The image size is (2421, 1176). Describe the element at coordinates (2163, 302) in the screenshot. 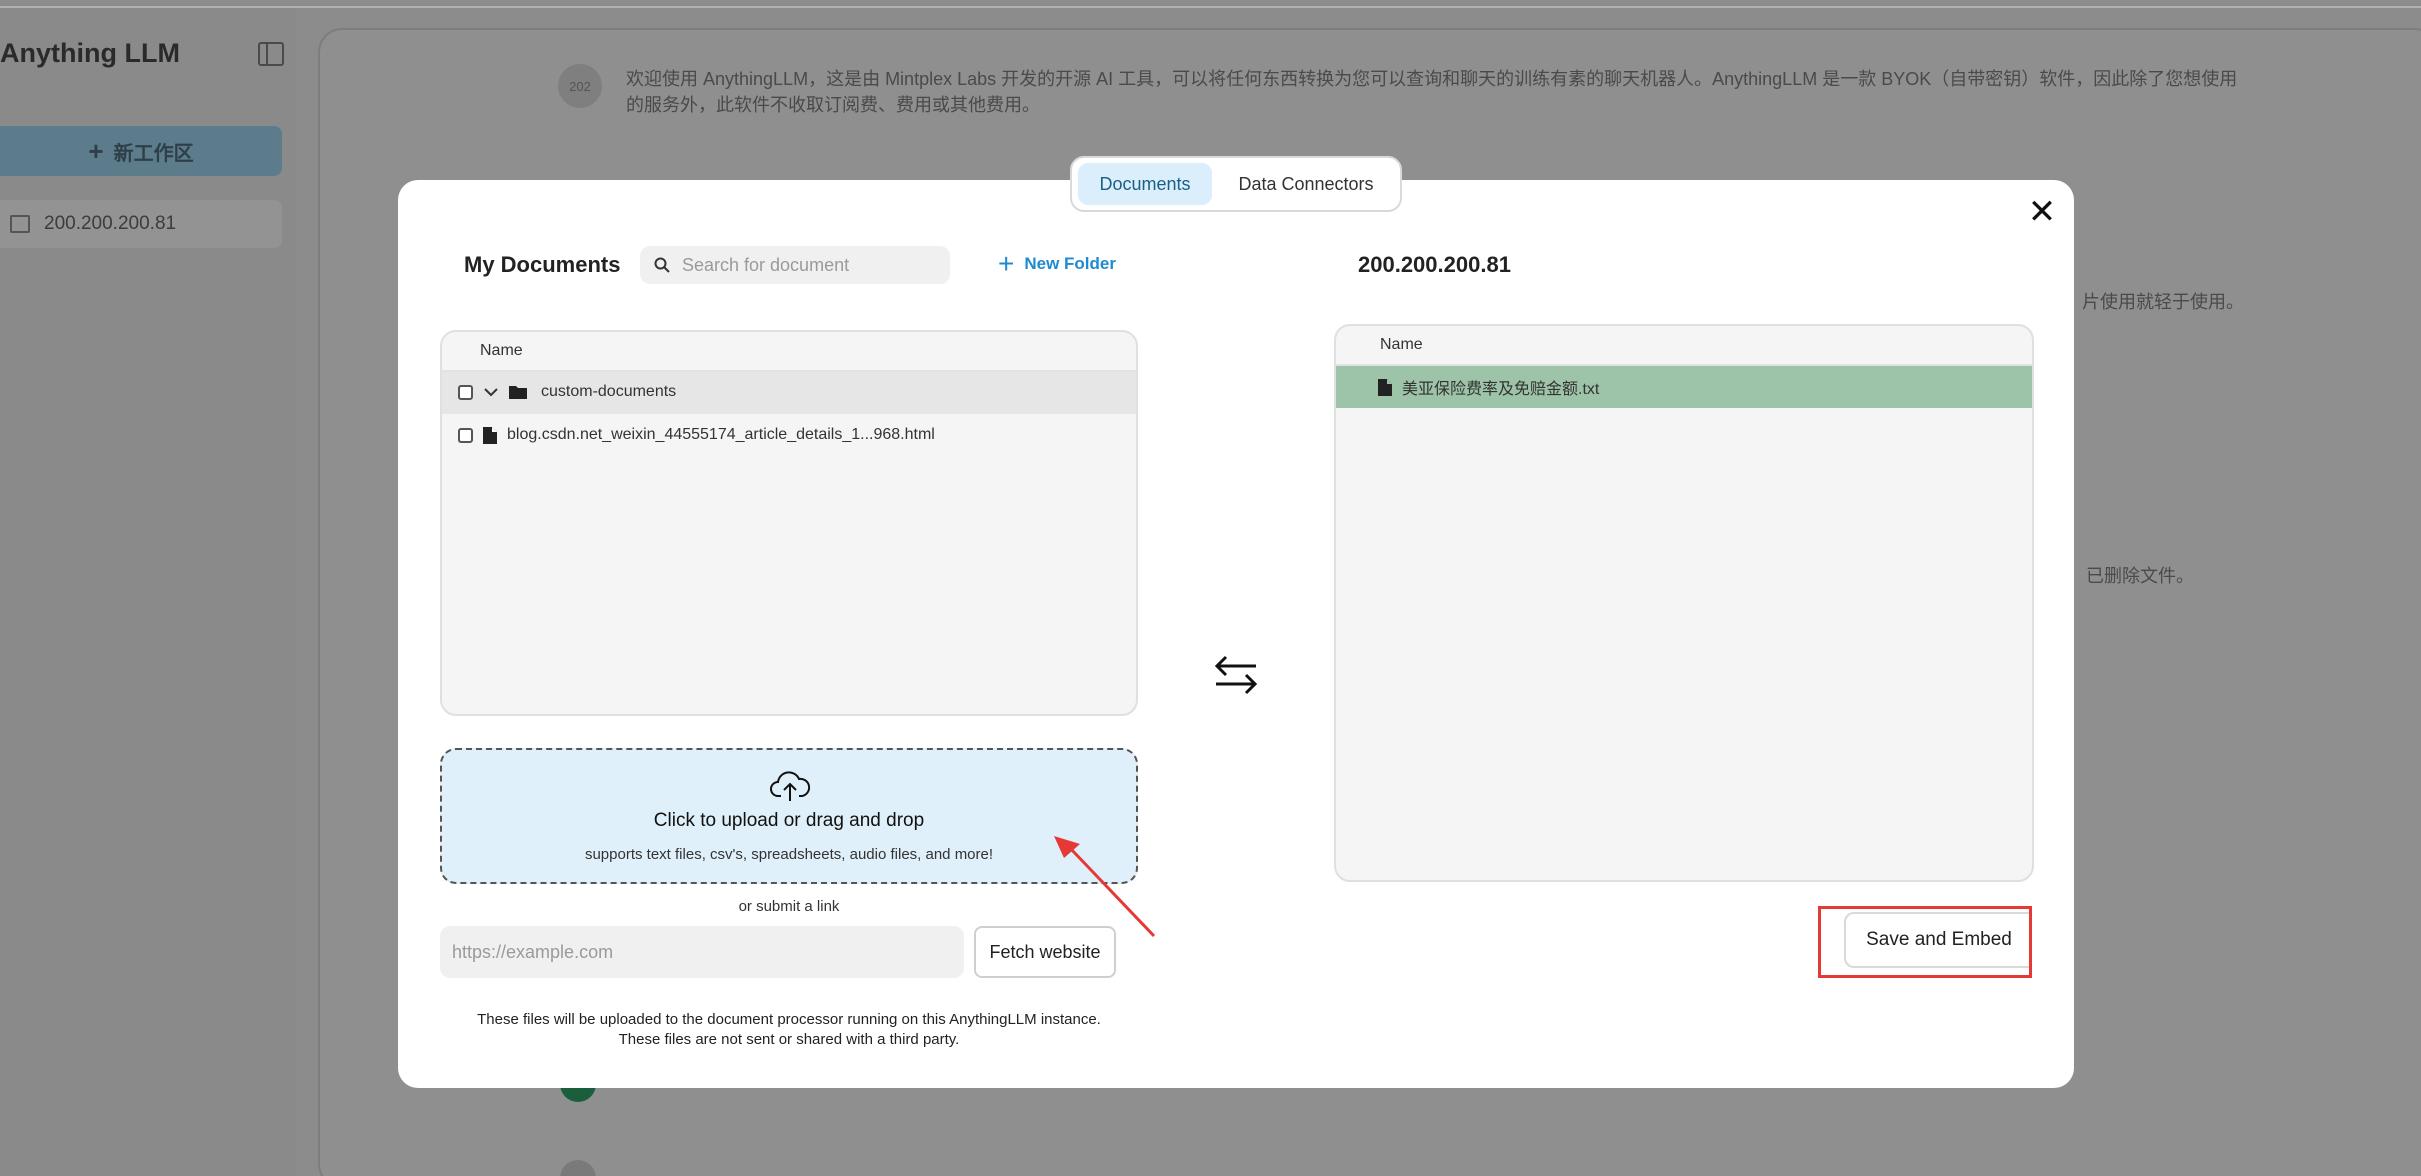

I see `chat-fragment: 片使用就轻于使用。` at that location.